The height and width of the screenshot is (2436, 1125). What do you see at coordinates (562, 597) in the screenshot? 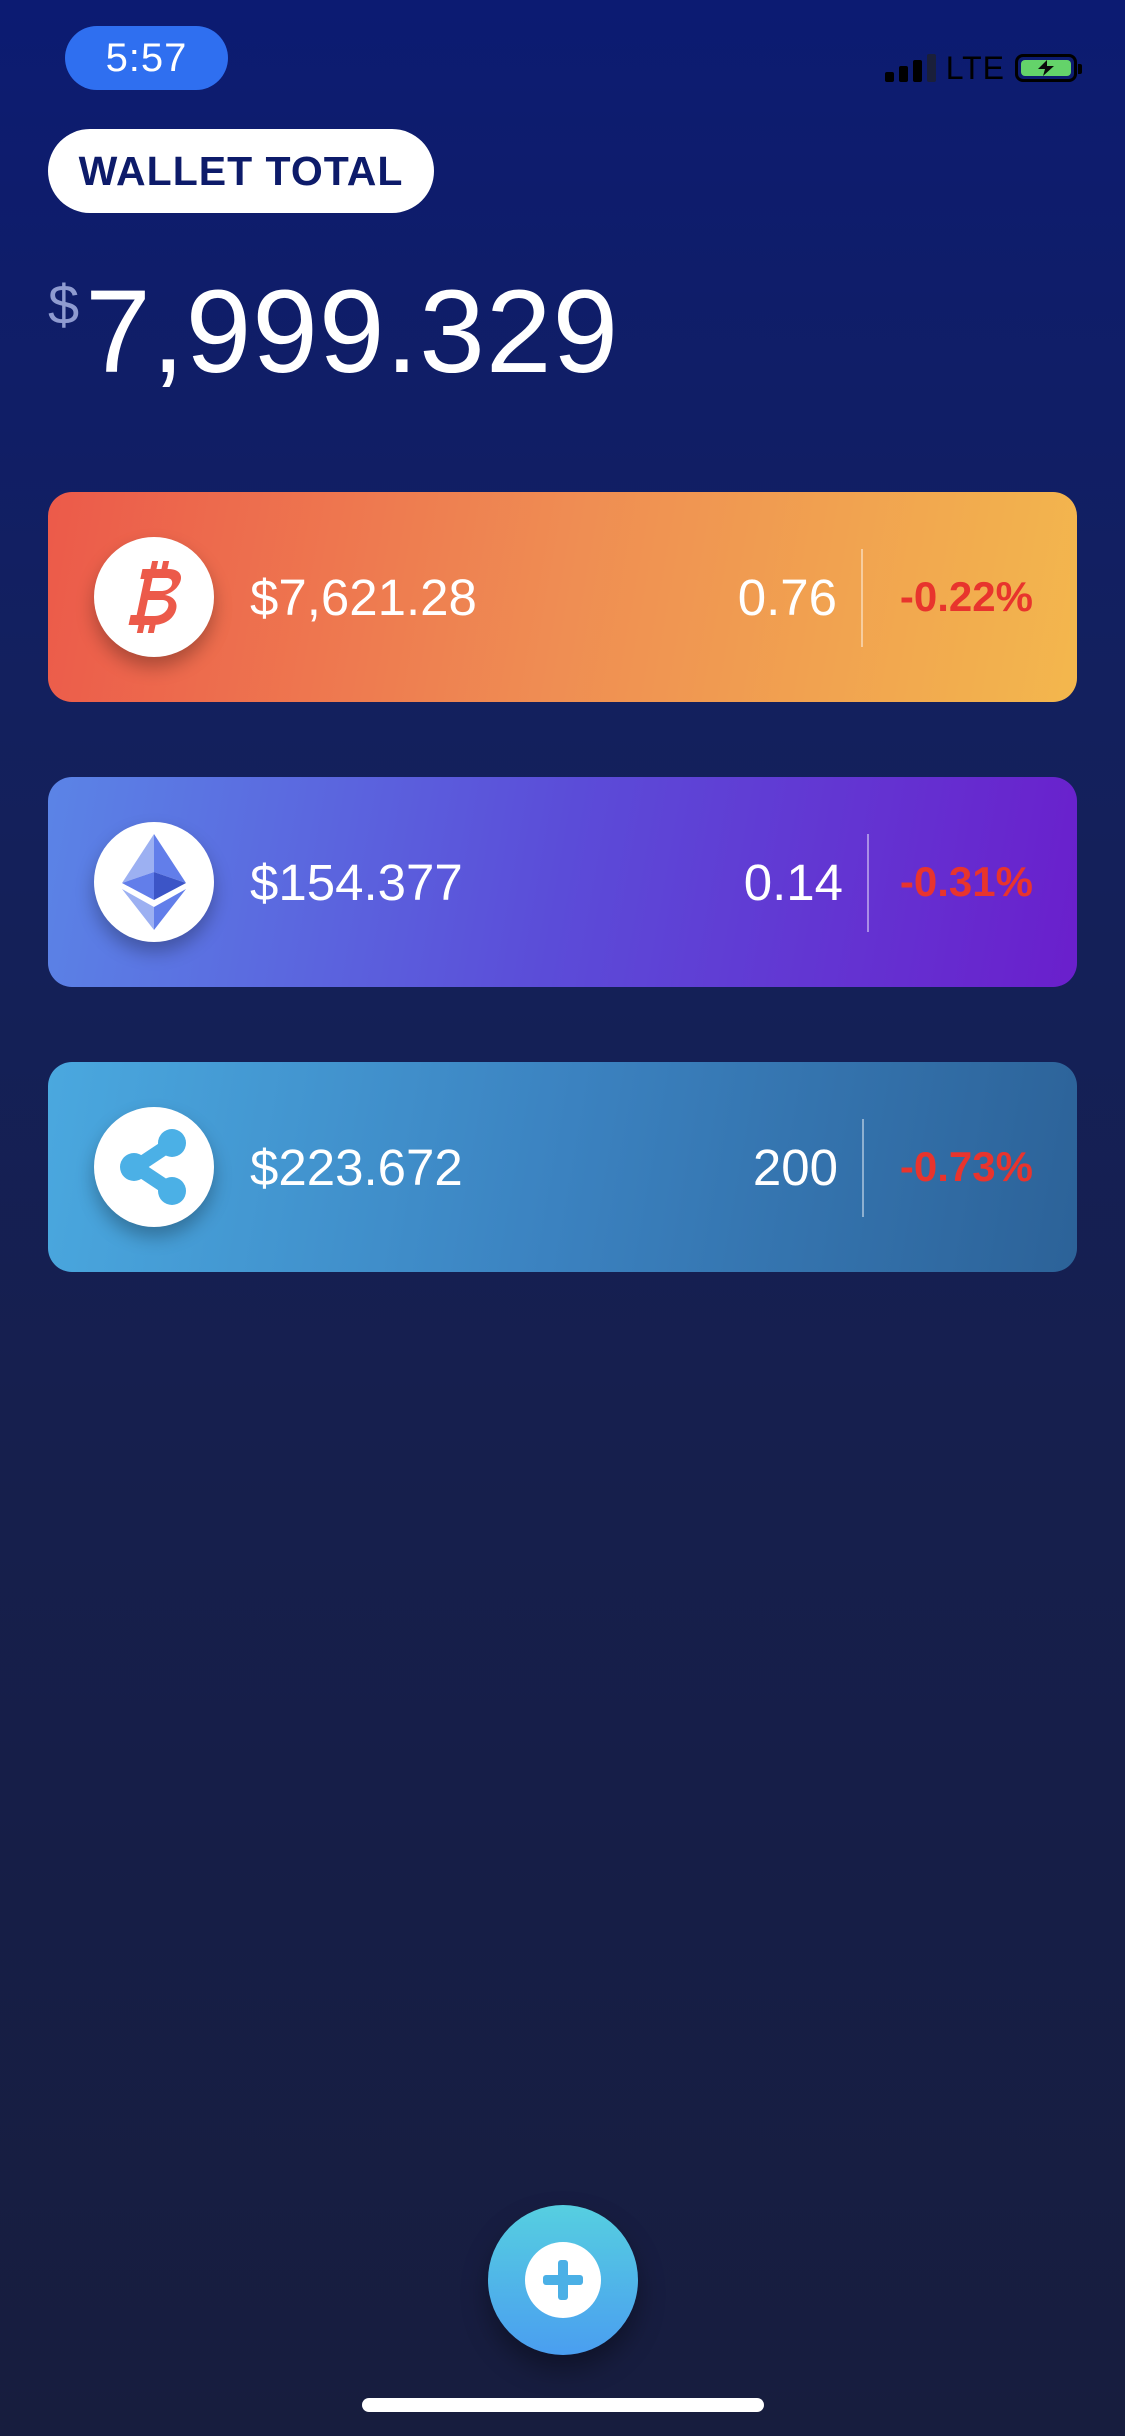
I see `coin-card-bitcoin: $7,621.28 0.76 -0.22%` at bounding box center [562, 597].